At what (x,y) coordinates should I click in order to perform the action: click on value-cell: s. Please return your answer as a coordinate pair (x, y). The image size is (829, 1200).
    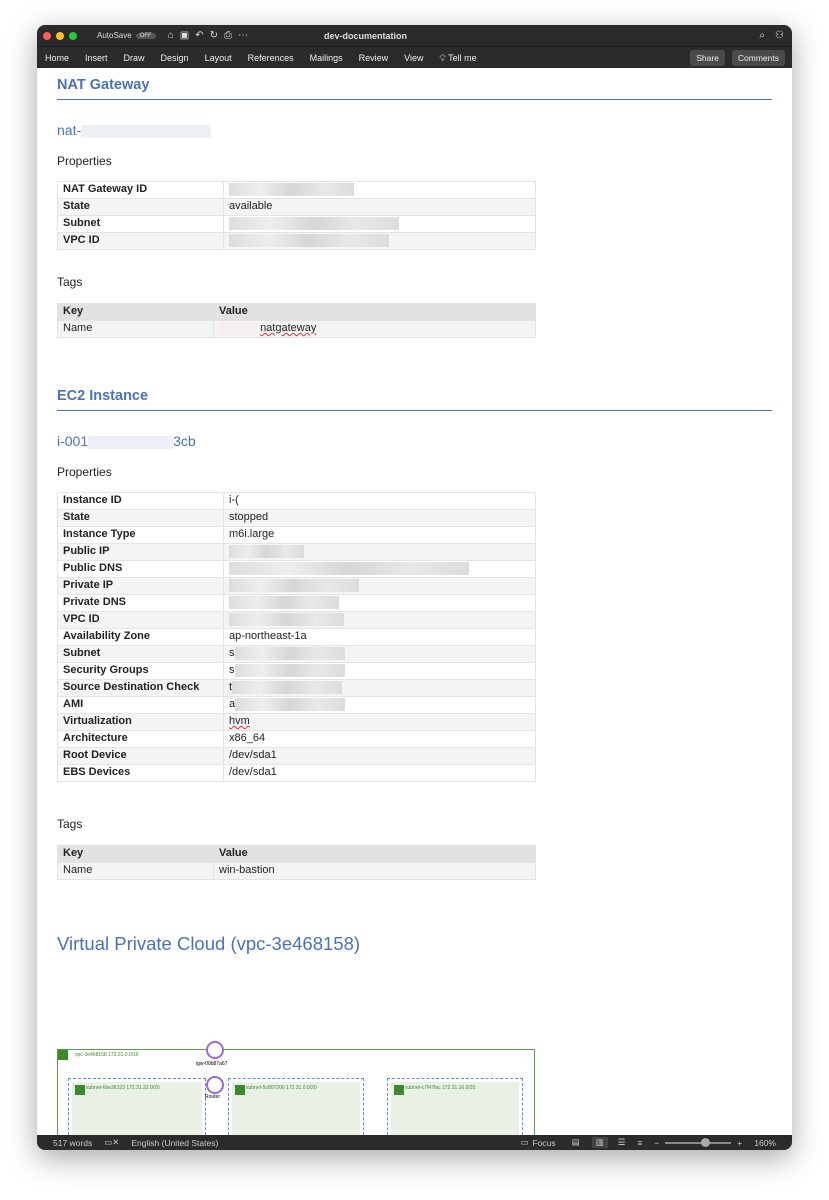
    Looking at the image, I should click on (379, 671).